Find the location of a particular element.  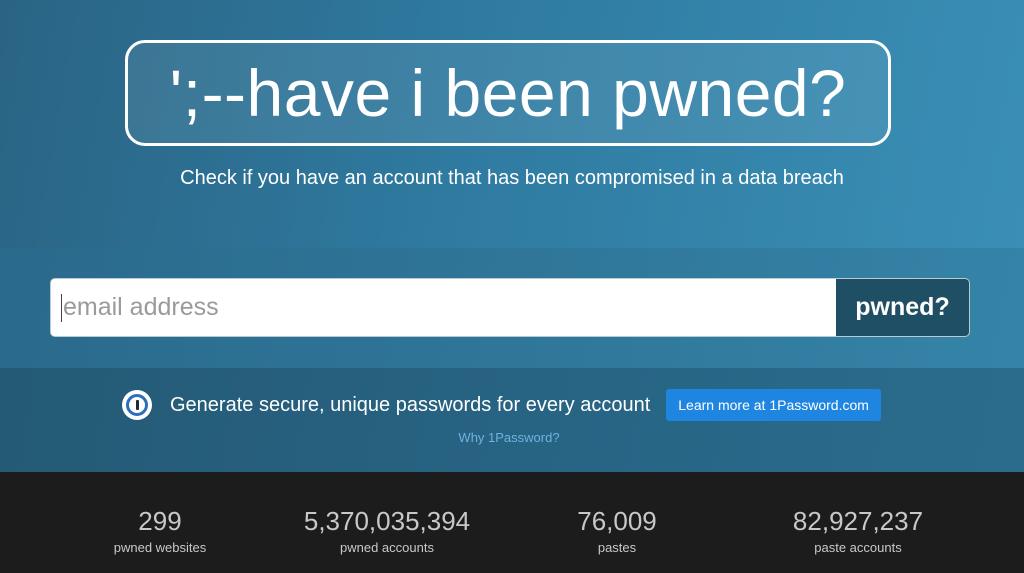

stat-label: pwned websites is located at coordinates (160, 547).